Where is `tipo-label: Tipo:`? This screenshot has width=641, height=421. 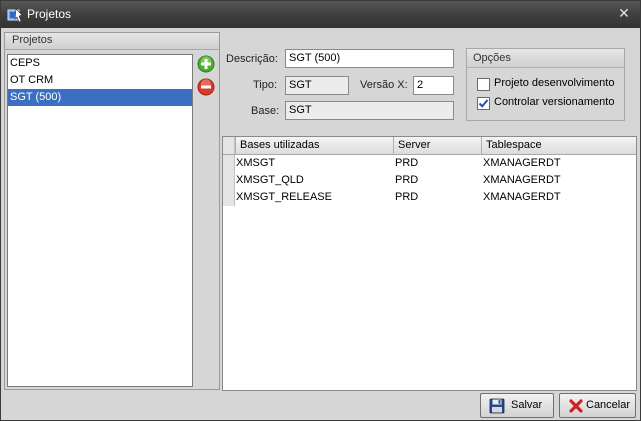 tipo-label: Tipo: is located at coordinates (265, 85).